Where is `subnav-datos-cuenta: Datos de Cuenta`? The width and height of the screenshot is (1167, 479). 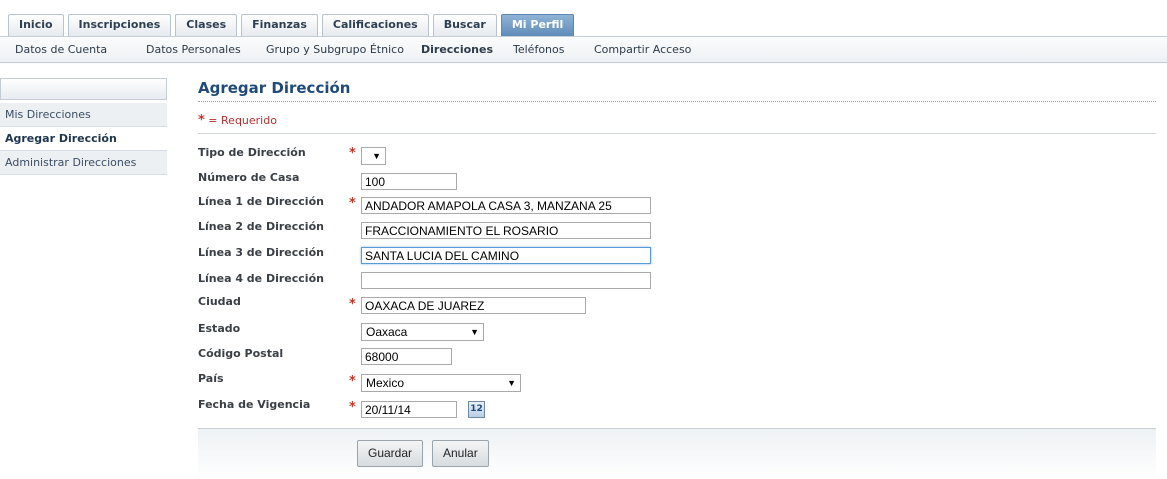
subnav-datos-cuenta: Datos de Cuenta is located at coordinates (61, 49).